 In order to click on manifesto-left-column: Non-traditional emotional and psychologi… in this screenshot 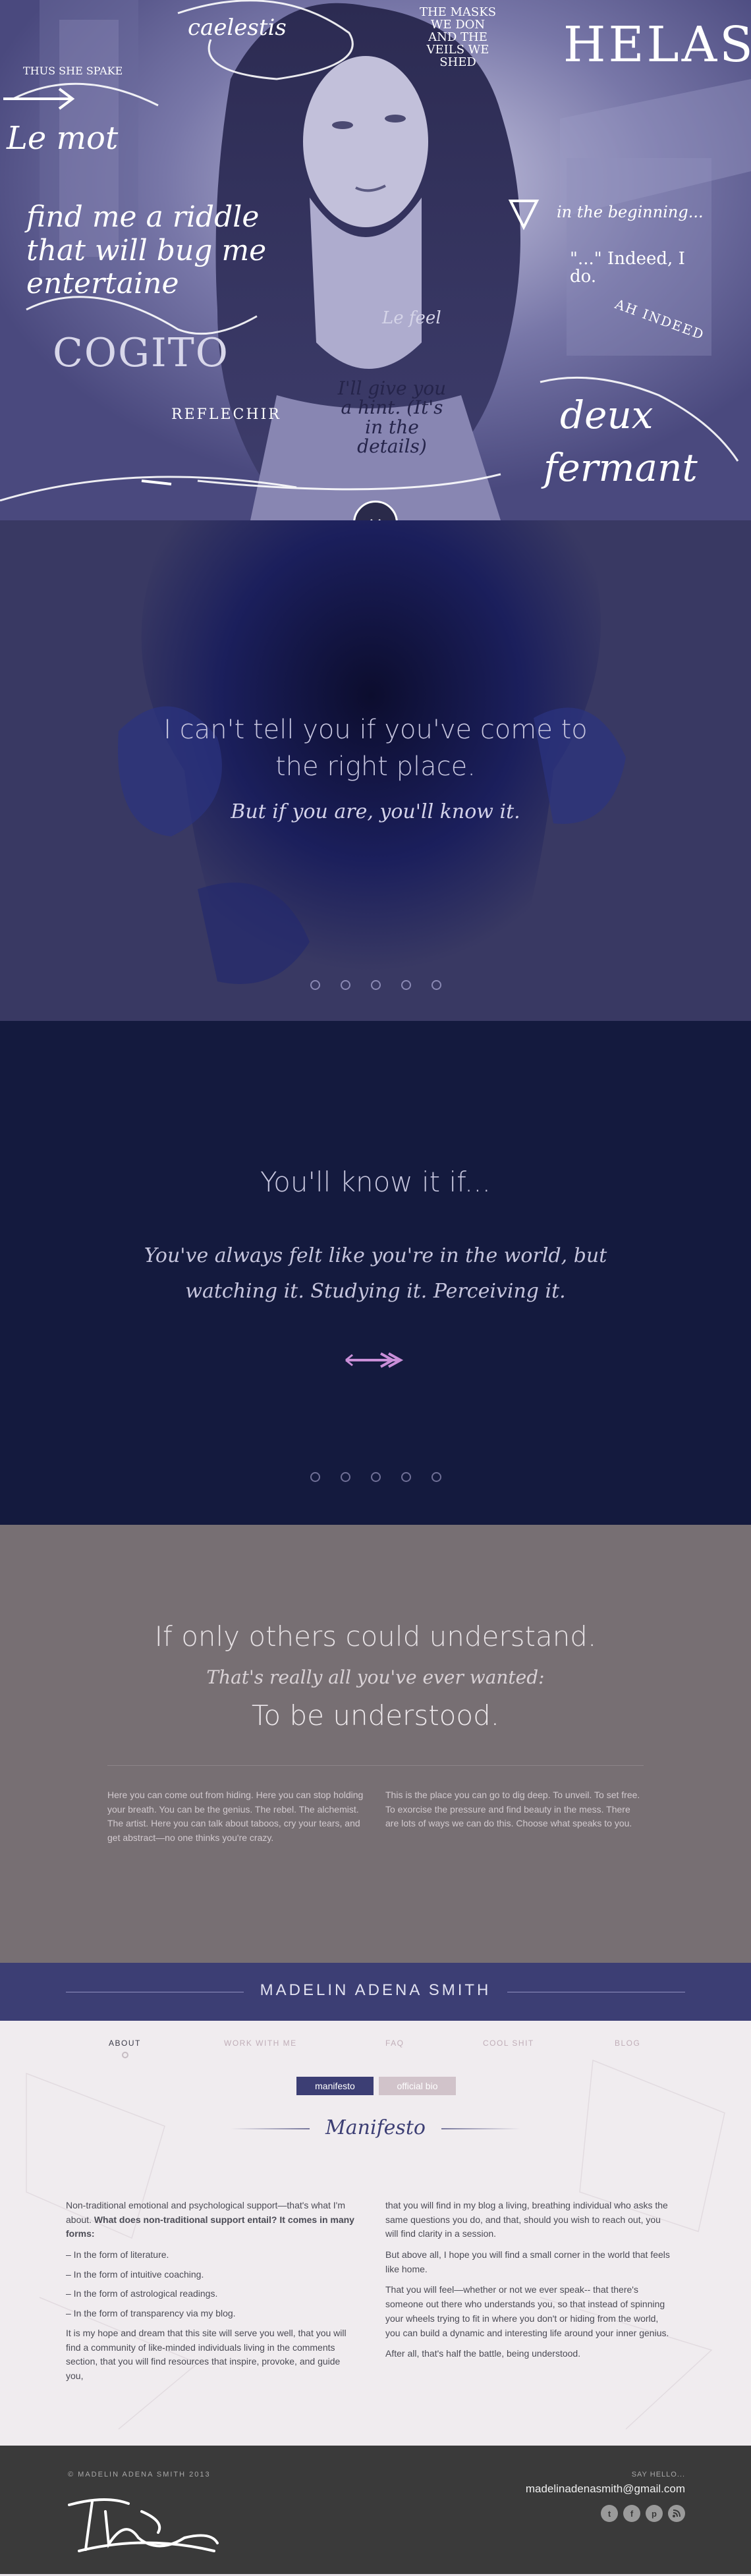, I will do `click(211, 2294)`.